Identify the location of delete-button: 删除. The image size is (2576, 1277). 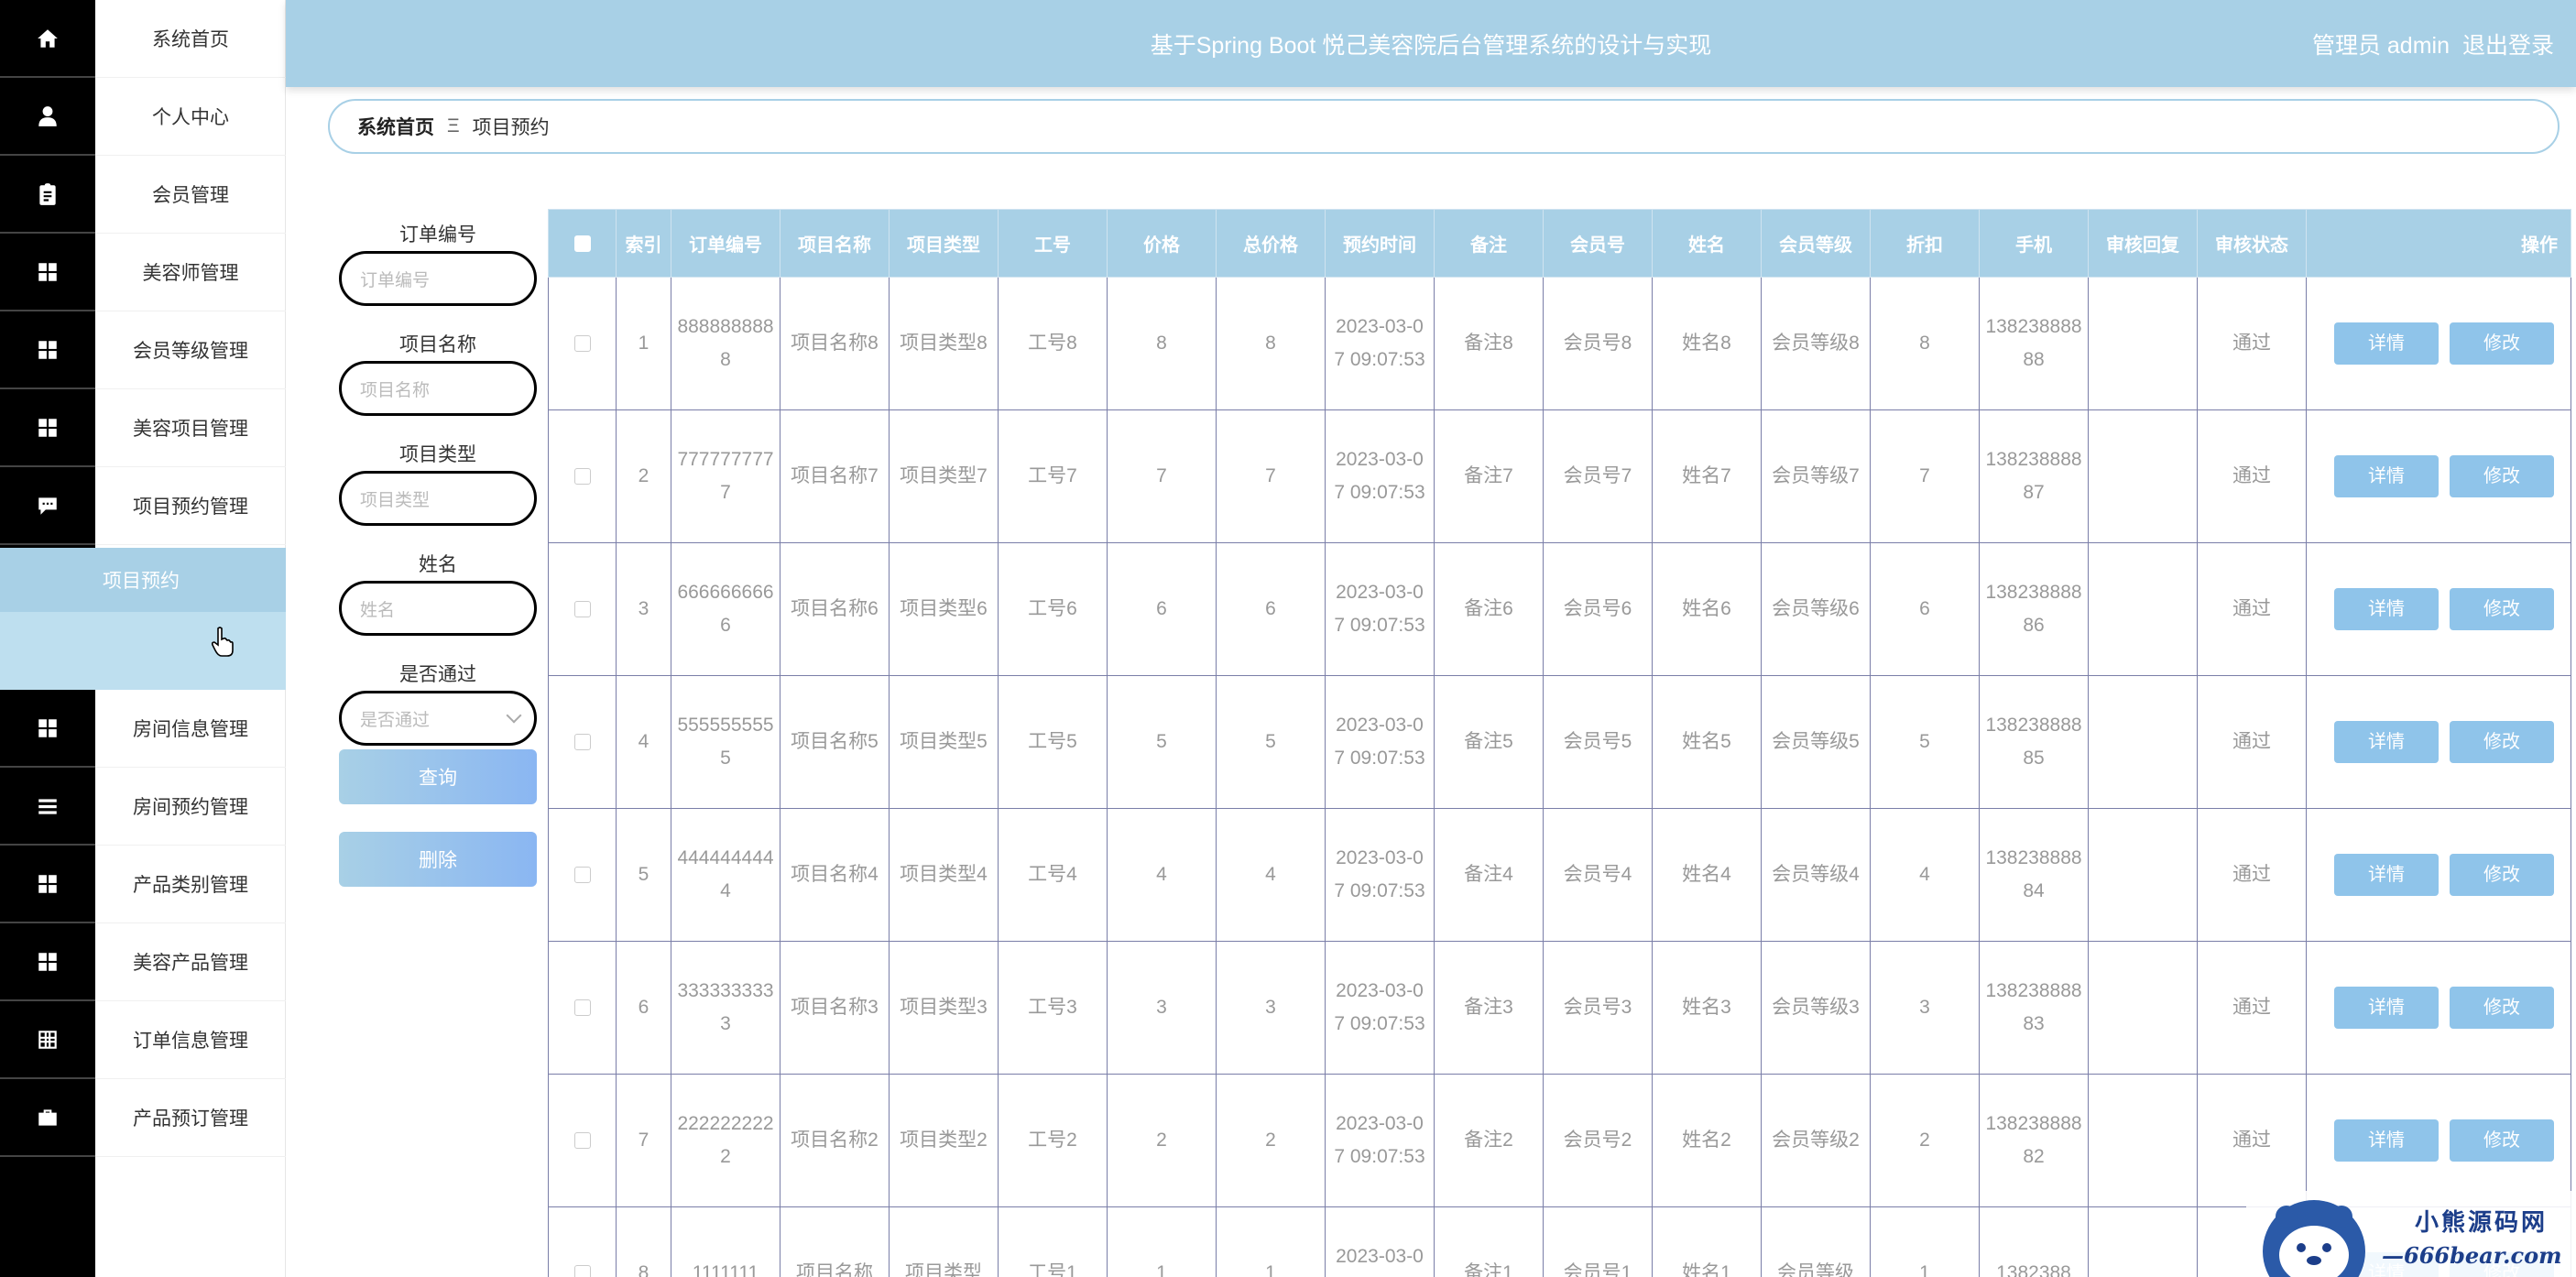
(438, 859).